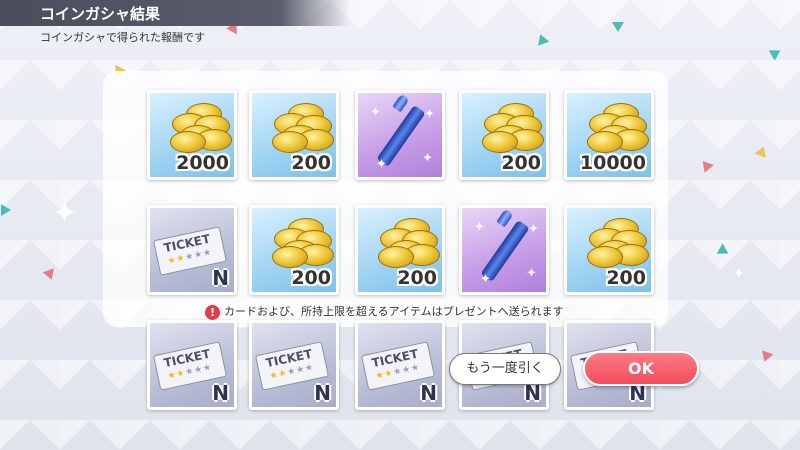 The image size is (800, 450). I want to click on reward-amount: 10000, so click(612, 163).